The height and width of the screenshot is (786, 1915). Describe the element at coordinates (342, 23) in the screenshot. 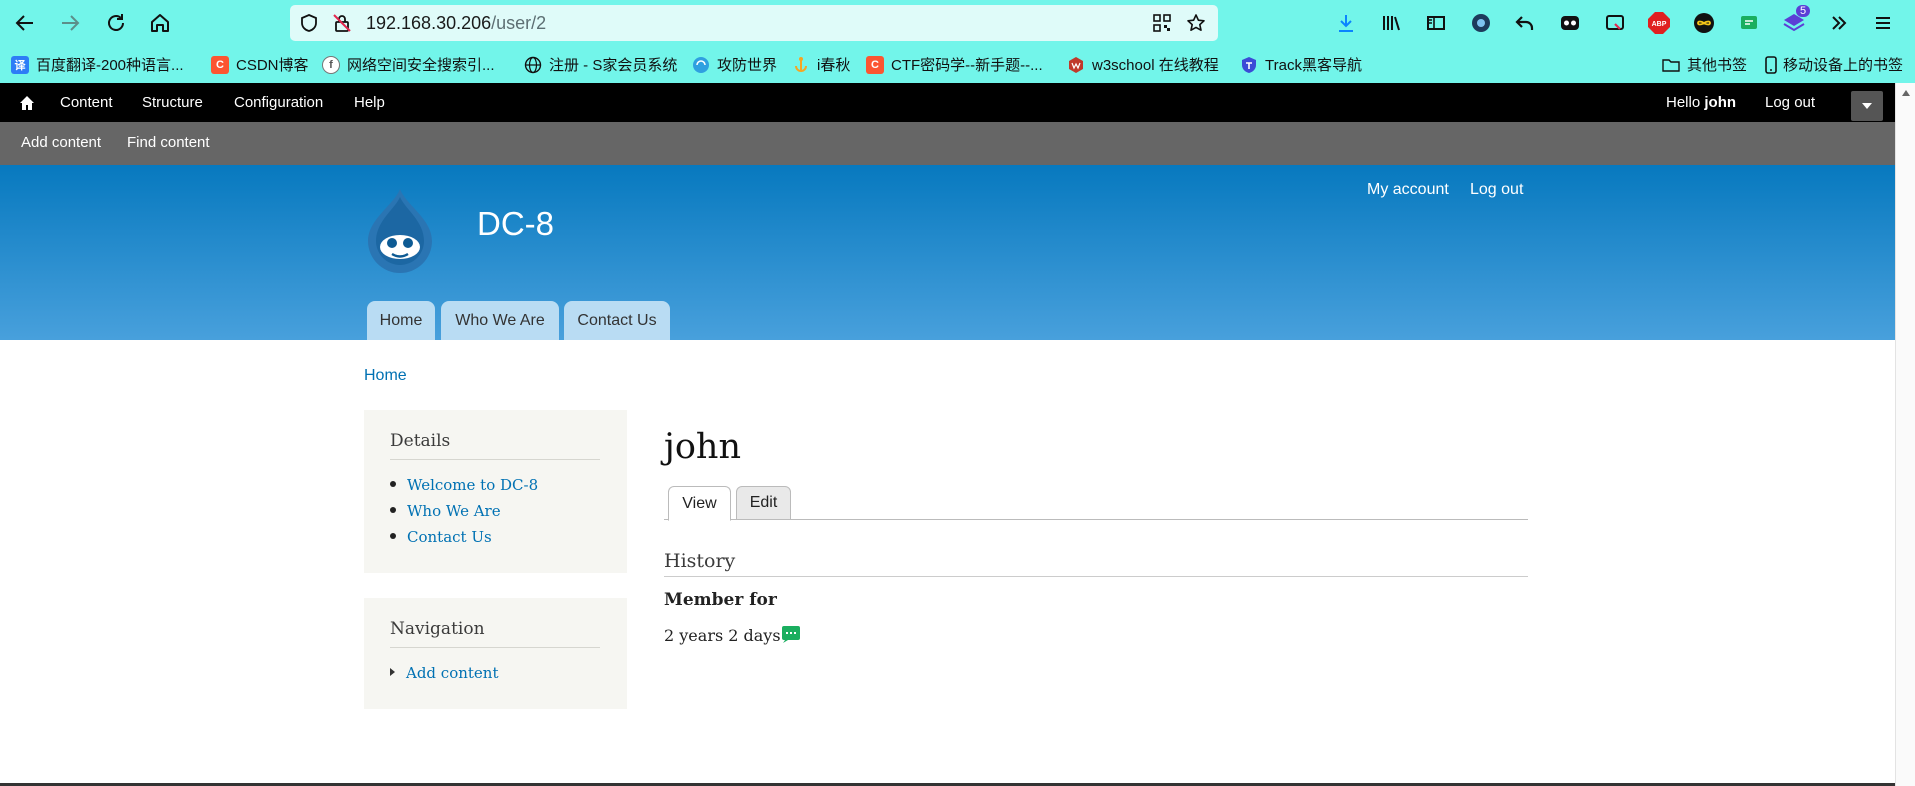

I see `insecure-lock-icon` at that location.